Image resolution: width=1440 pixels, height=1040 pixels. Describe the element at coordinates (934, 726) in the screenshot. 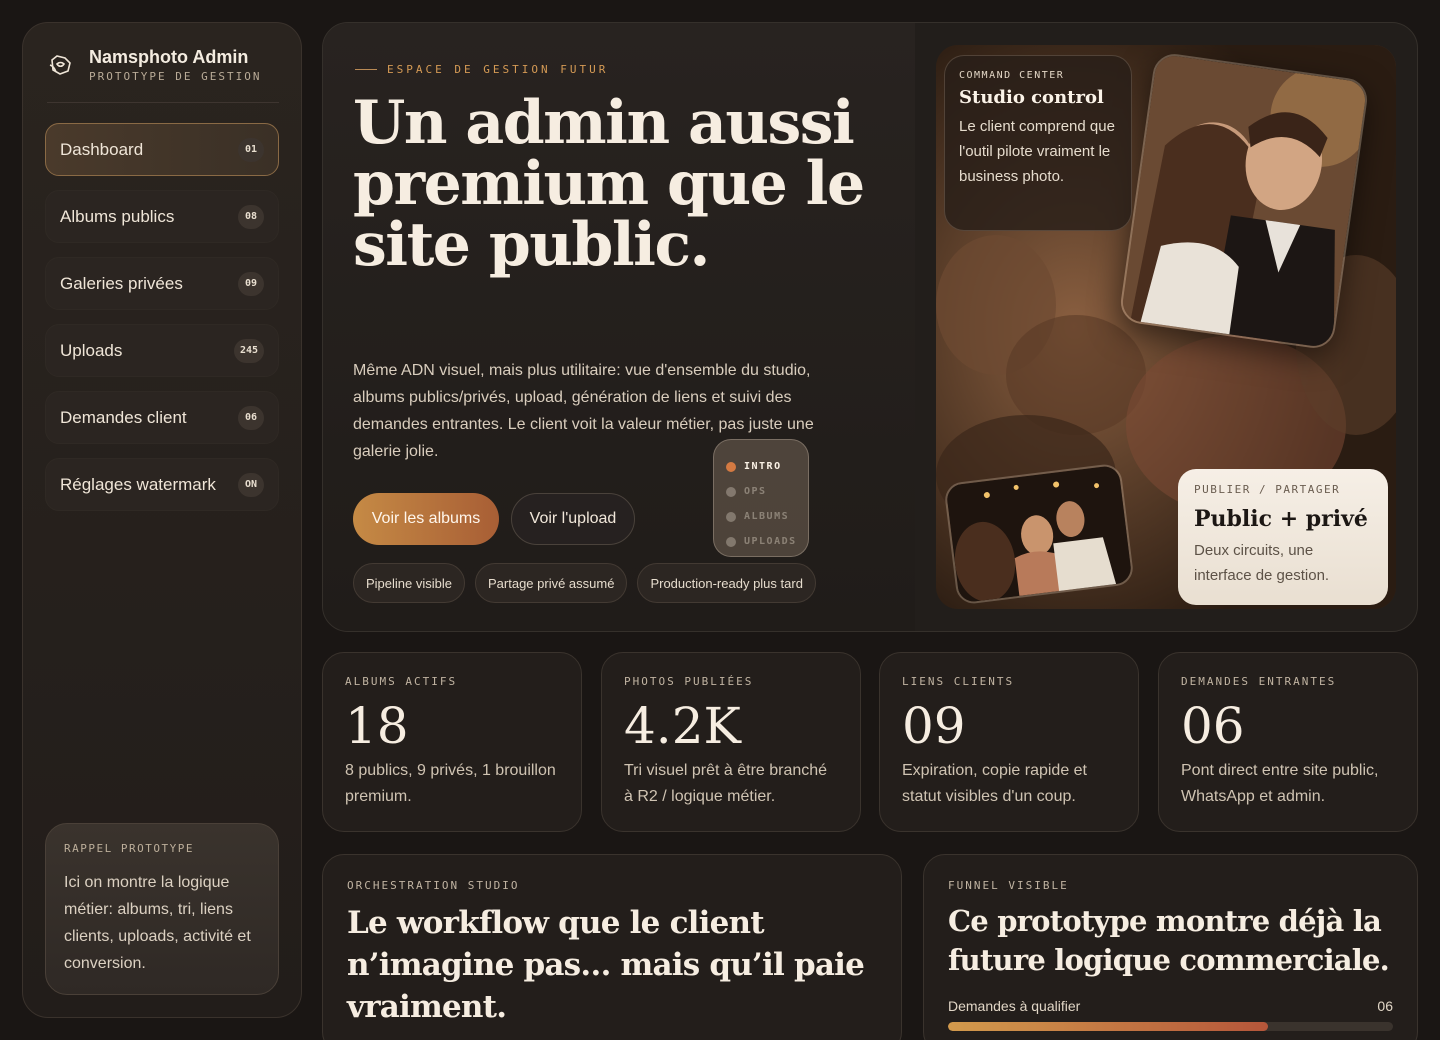

I see `stat-value: 09` at that location.